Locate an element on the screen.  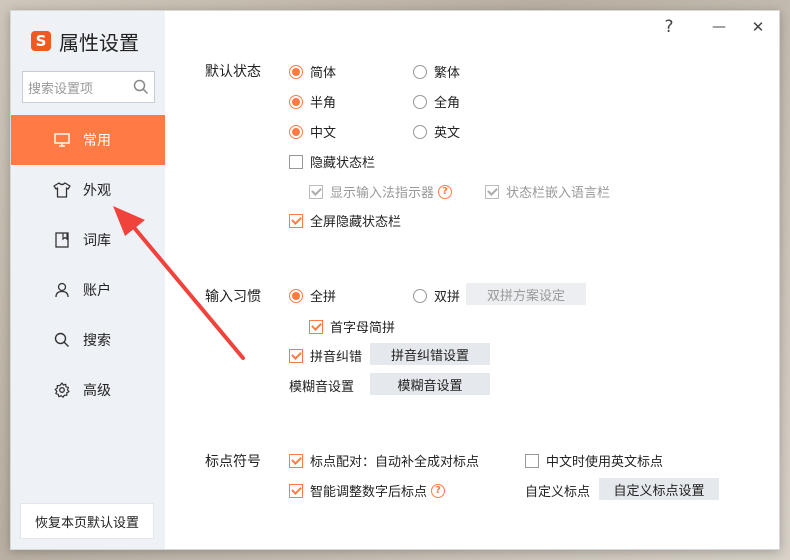
sidebar-item-common: 常用 is located at coordinates (88, 140).